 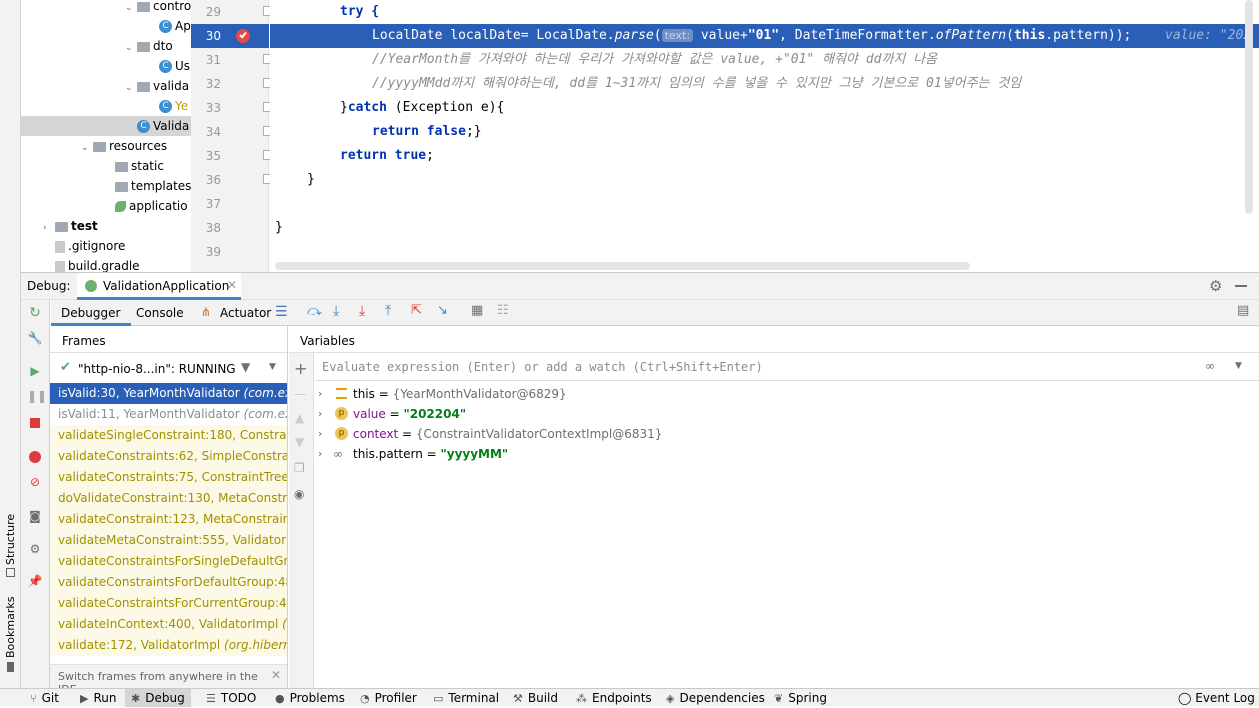 I want to click on close-hint-icon: ✕, so click(x=276, y=675).